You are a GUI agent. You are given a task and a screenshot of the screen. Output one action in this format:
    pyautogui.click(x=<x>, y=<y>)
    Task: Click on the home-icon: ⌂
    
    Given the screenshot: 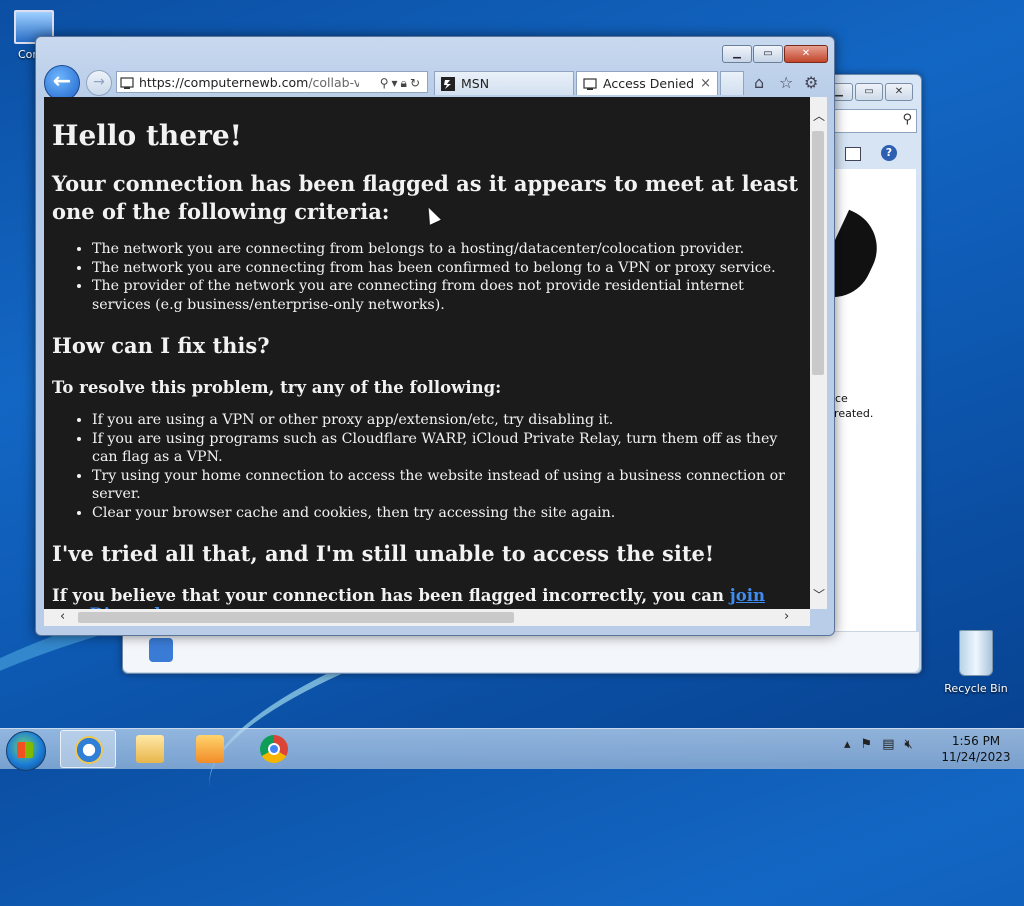 What is the action you would take?
    pyautogui.click(x=759, y=82)
    